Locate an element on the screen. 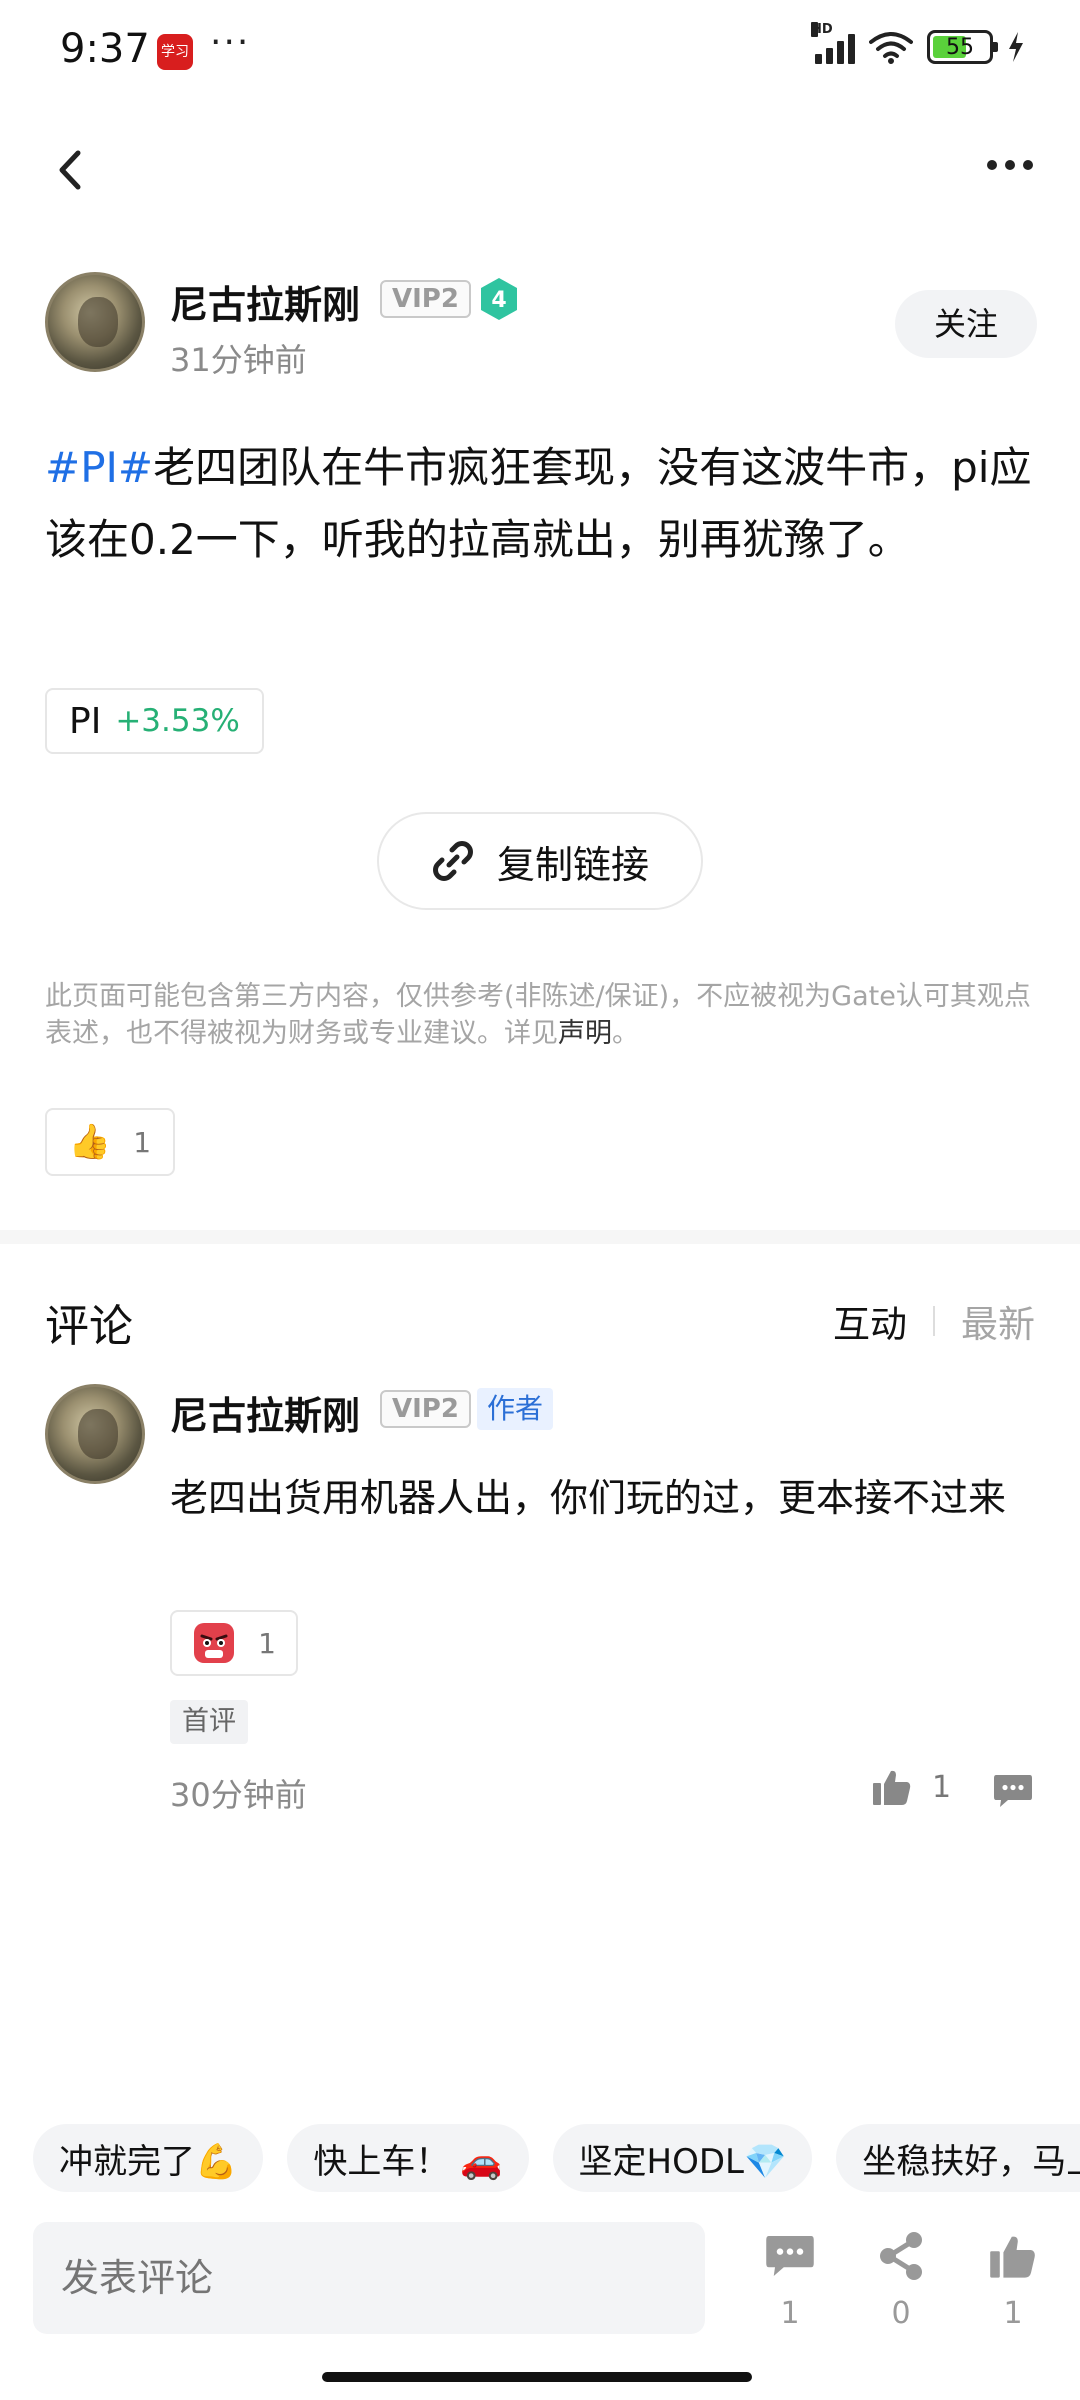 Image resolution: width=1080 pixels, height=2400 pixels. app-notification-icon: 学习 is located at coordinates (175, 52).